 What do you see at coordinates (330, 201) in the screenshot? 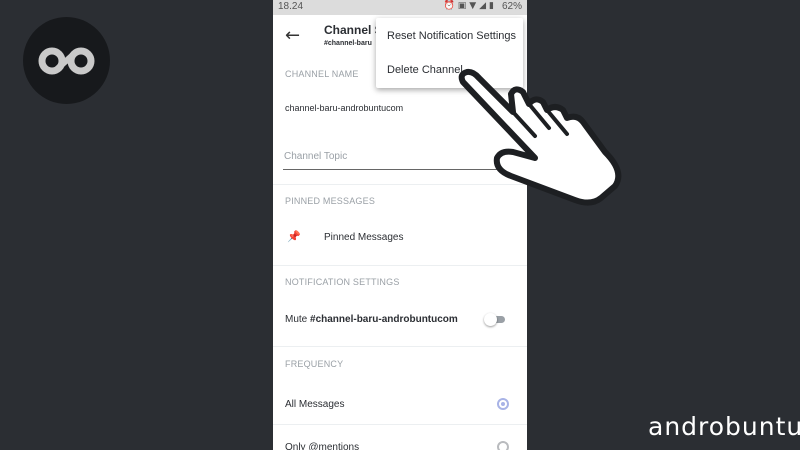
I see `section-pinned-messages: PINNED MESSAGES` at bounding box center [330, 201].